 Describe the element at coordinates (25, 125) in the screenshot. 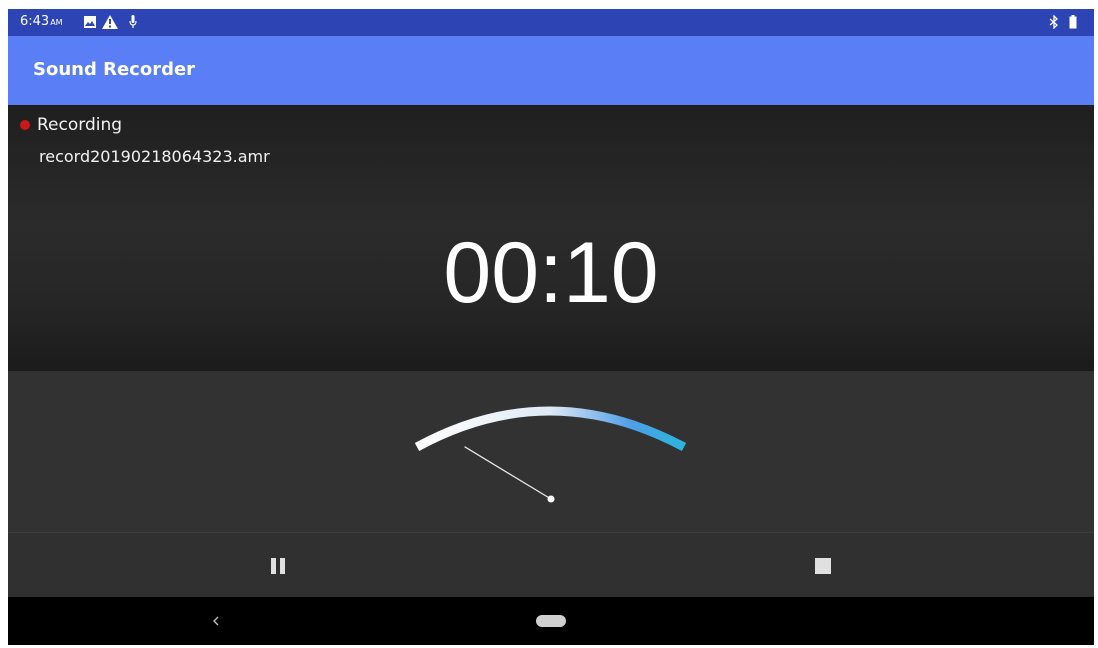

I see `recording-indicator-icon` at that location.